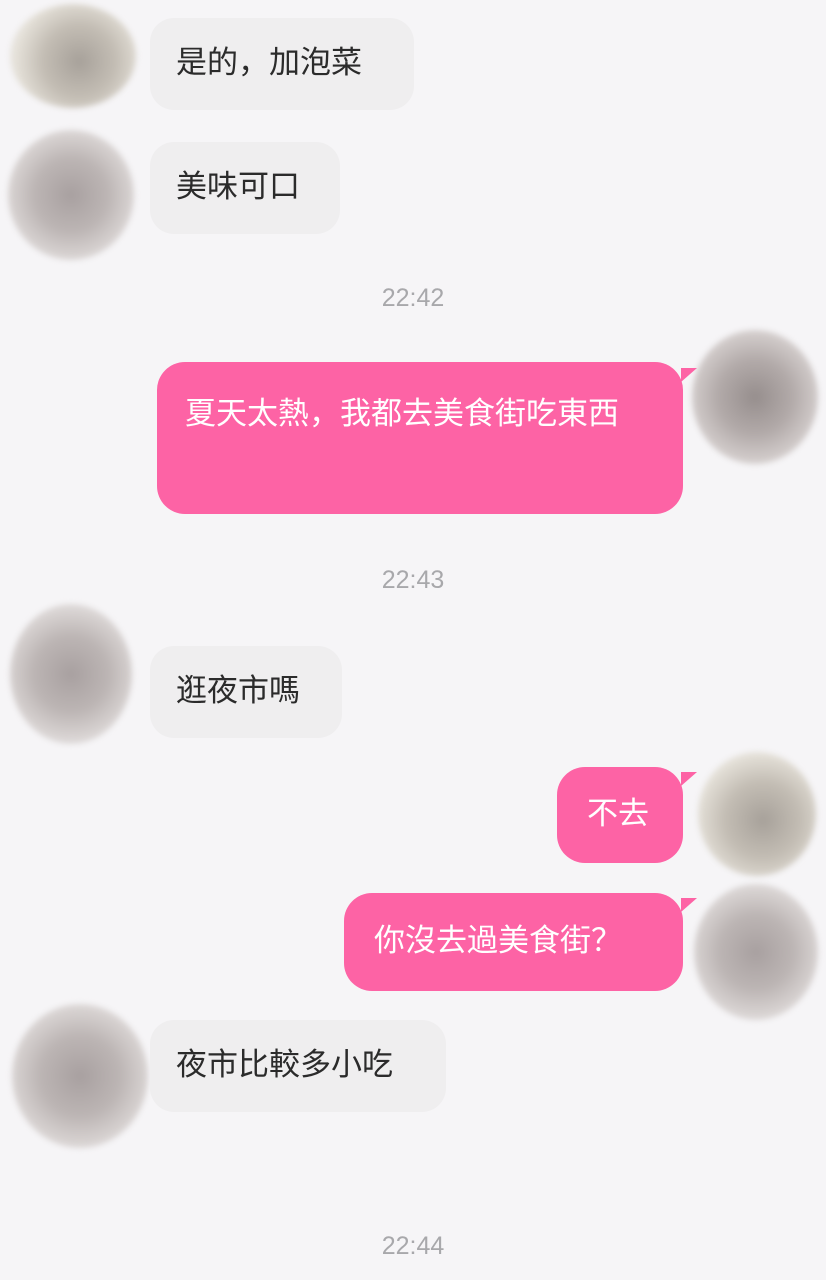 Image resolution: width=826 pixels, height=1280 pixels. I want to click on incoming-message-bubble: 是的，加泡菜, so click(282, 64).